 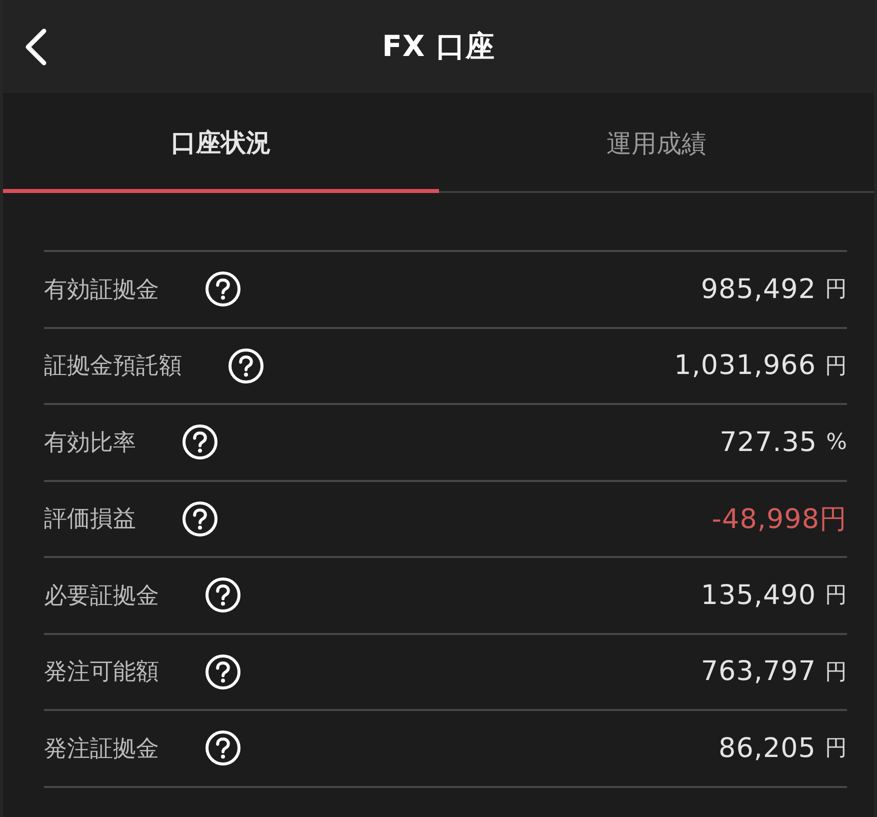 I want to click on field-value: 86,205, so click(x=767, y=748).